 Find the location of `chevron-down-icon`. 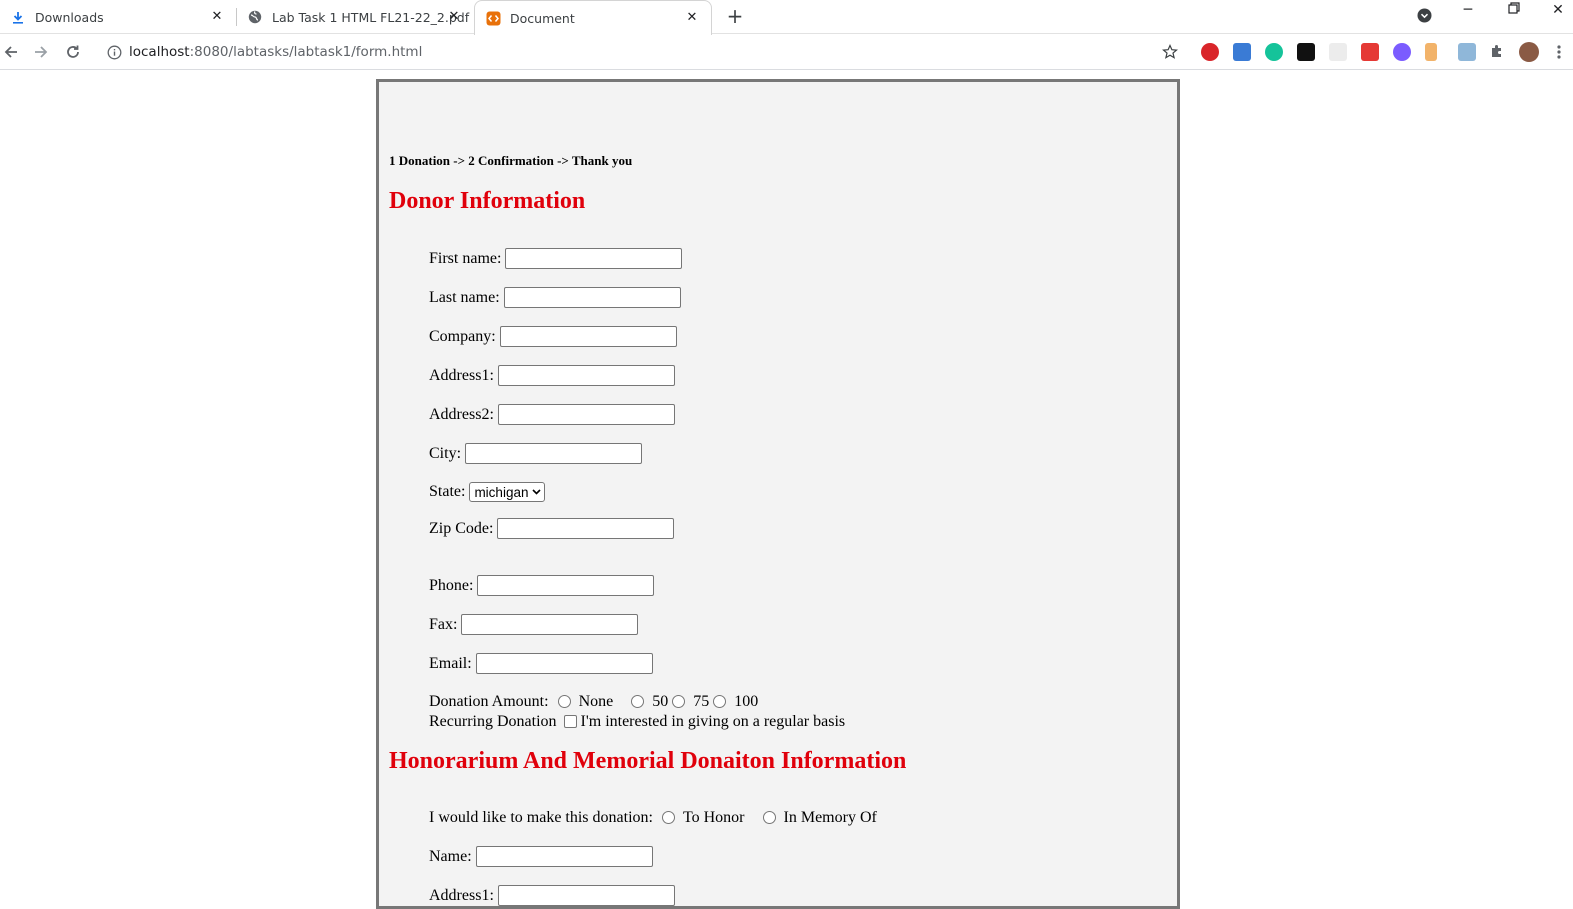

chevron-down-icon is located at coordinates (537, 492).